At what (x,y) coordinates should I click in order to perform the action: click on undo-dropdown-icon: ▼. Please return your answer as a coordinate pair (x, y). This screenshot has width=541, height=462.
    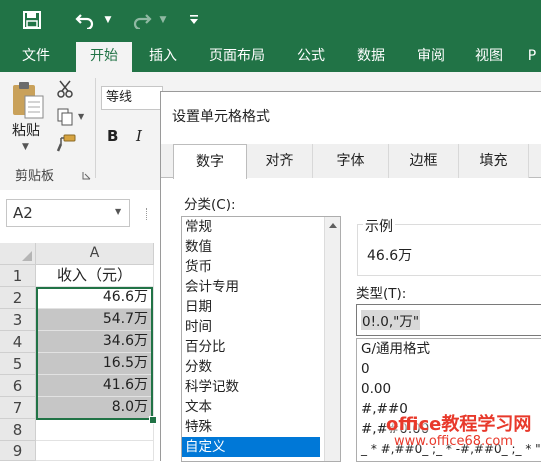
    Looking at the image, I should click on (108, 20).